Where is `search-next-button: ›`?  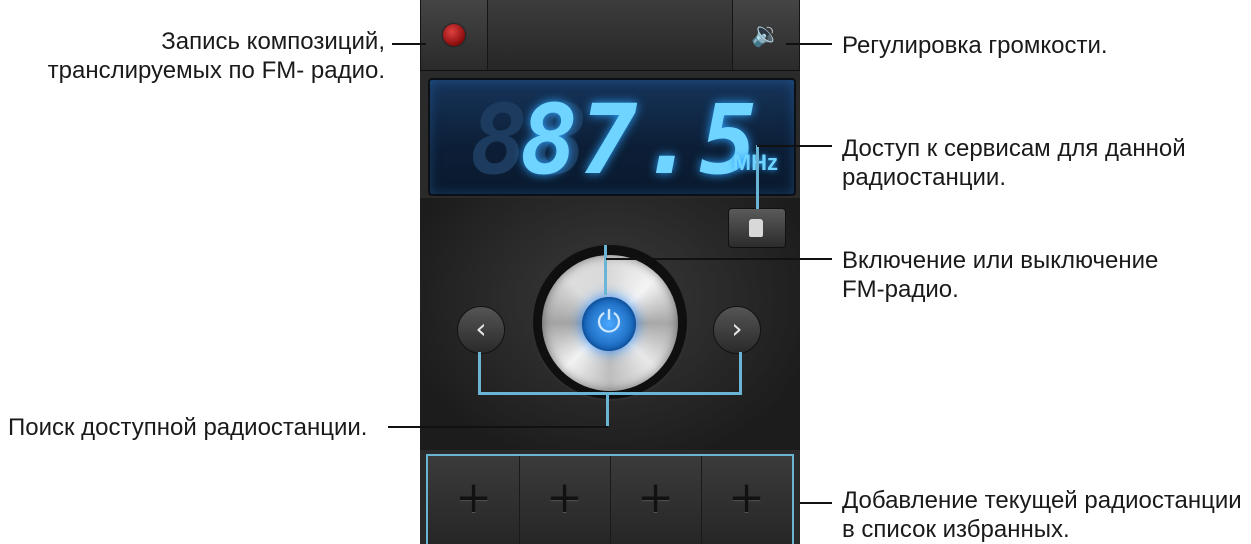 search-next-button: › is located at coordinates (737, 330).